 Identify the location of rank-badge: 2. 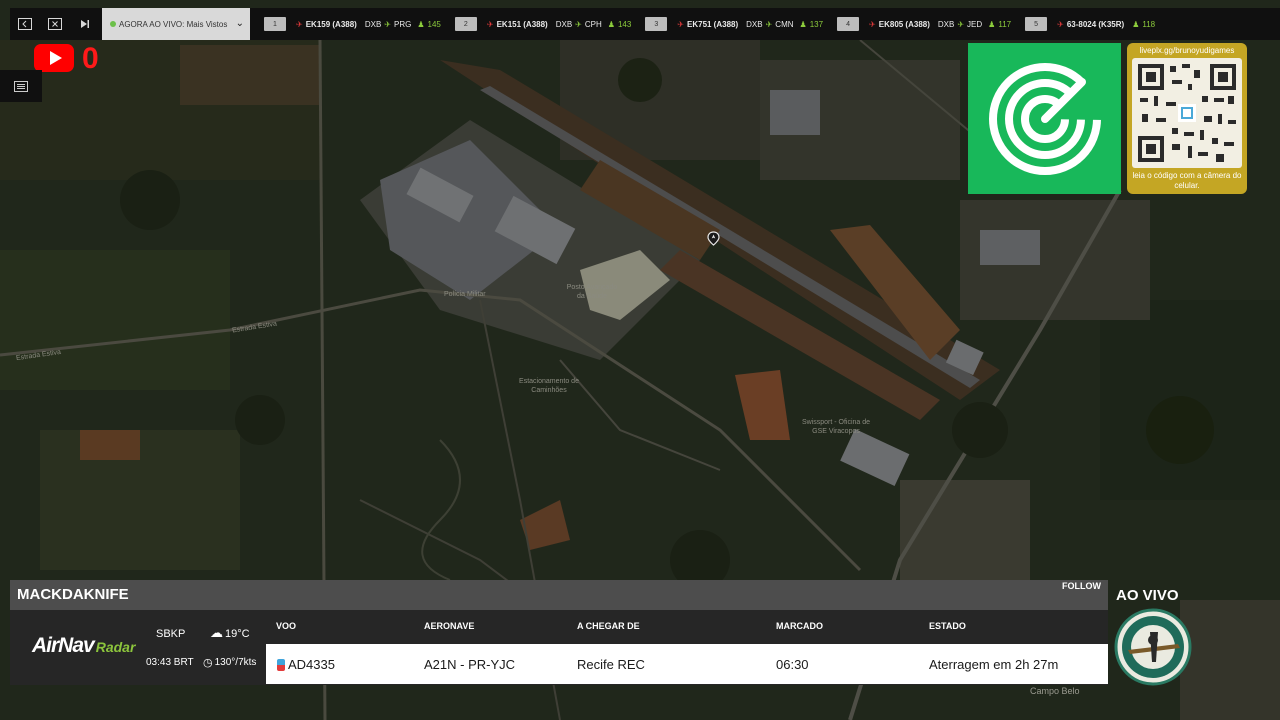
(465, 24).